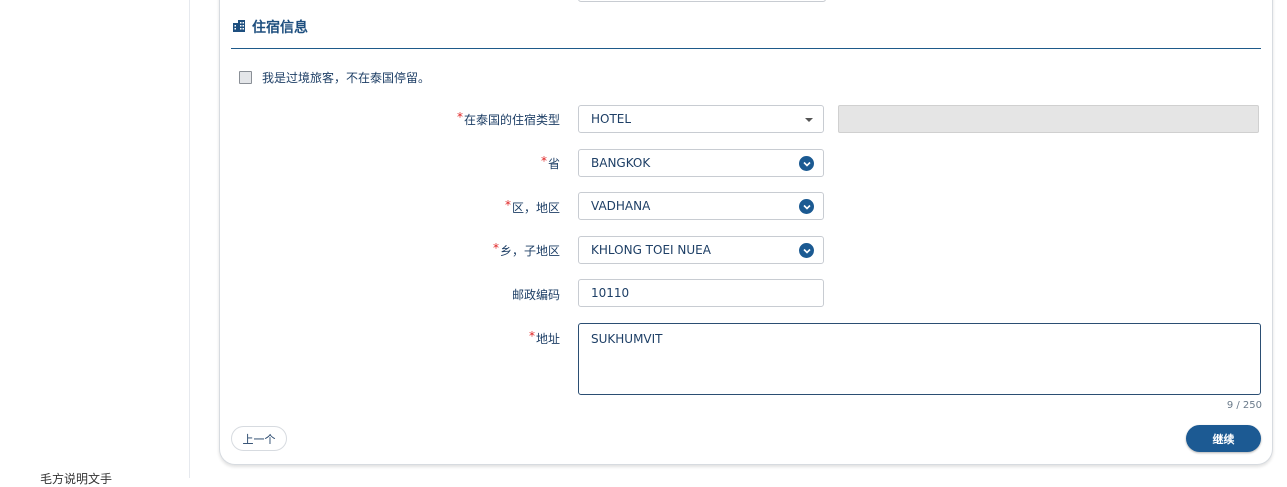 This screenshot has width=1287, height=487. What do you see at coordinates (701, 119) in the screenshot?
I see `accommodation-type-select: HOTEL` at bounding box center [701, 119].